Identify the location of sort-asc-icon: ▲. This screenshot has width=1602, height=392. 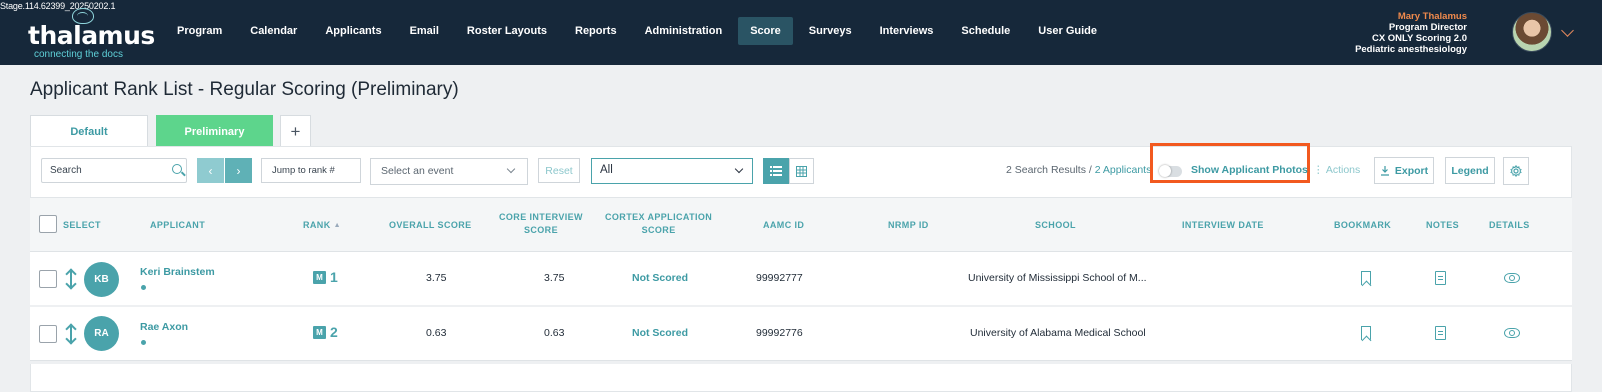
(337, 225).